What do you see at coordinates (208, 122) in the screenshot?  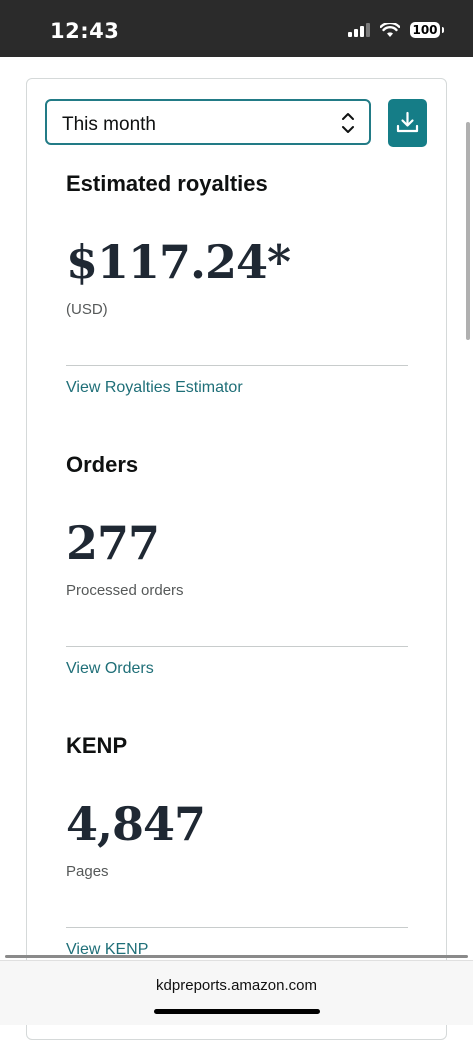 I see `period-select: This month` at bounding box center [208, 122].